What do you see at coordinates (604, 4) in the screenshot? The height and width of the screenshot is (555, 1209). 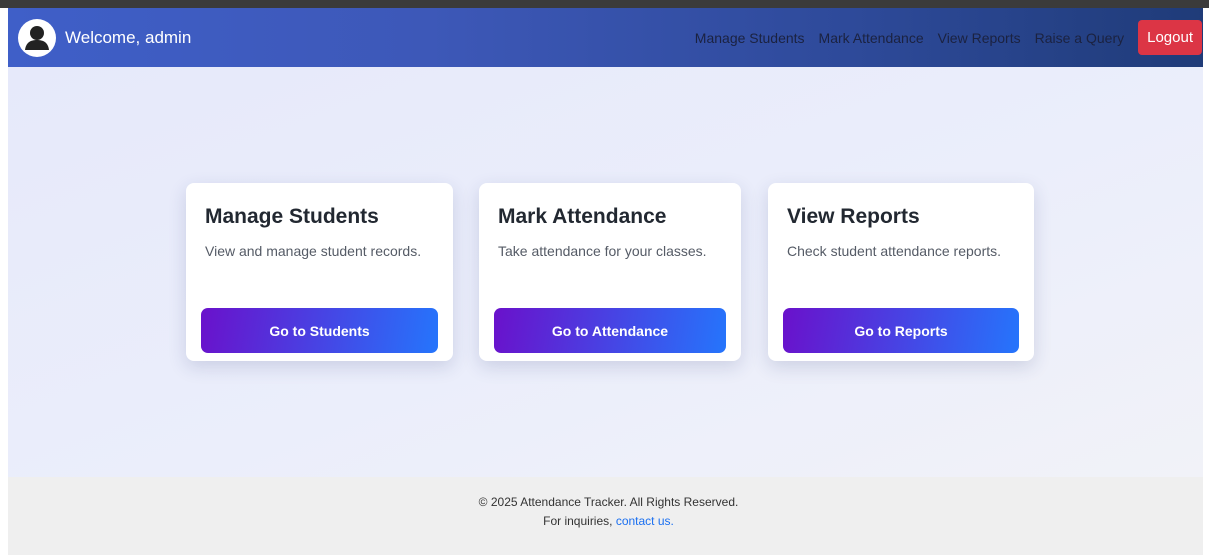 I see `window-top-strip` at bounding box center [604, 4].